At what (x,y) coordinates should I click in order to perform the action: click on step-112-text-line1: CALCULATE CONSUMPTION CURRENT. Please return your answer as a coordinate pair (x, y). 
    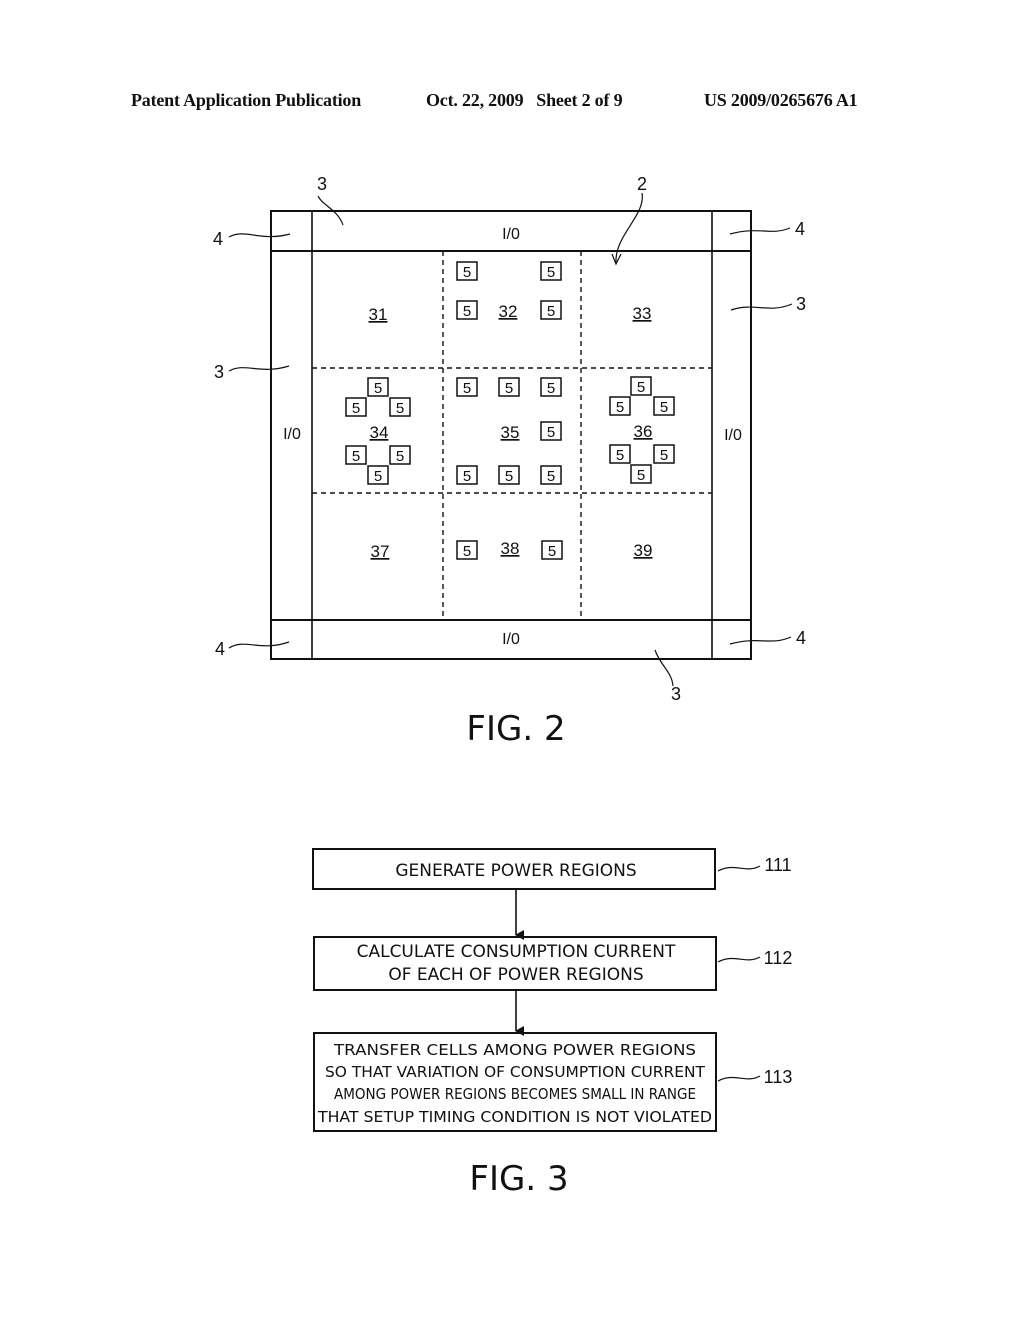
    Looking at the image, I should click on (516, 952).